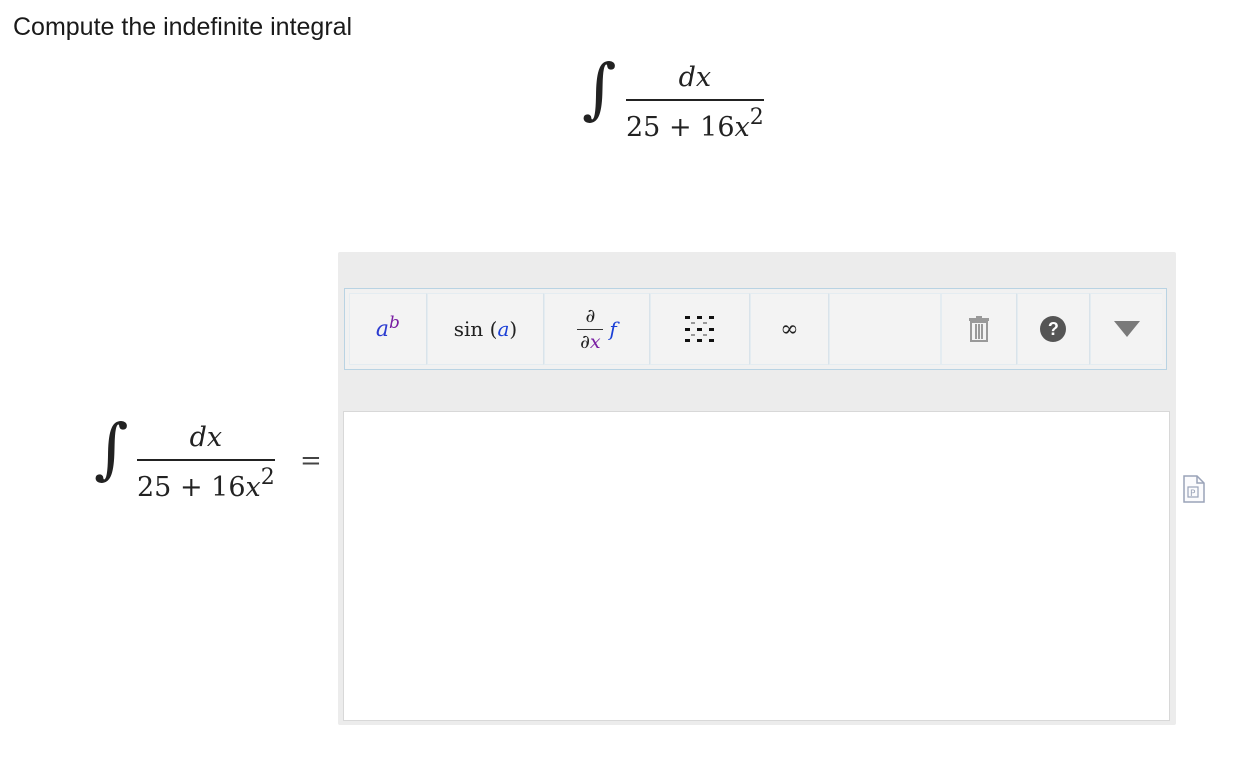 This screenshot has height=758, width=1254. I want to click on integral-sign-top: ∫, so click(599, 88).